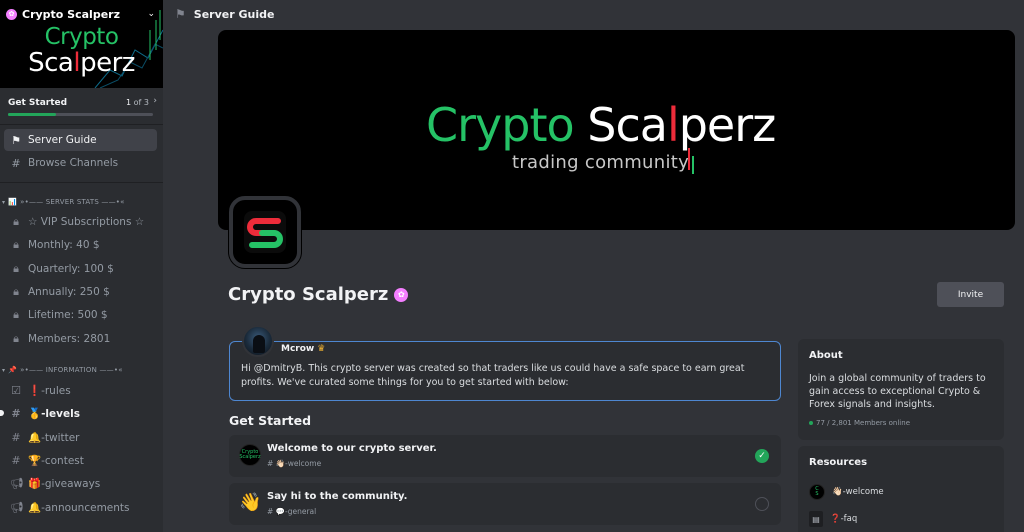  What do you see at coordinates (79, 507) in the screenshot?
I see `channel-label: 🔔-announcements` at bounding box center [79, 507].